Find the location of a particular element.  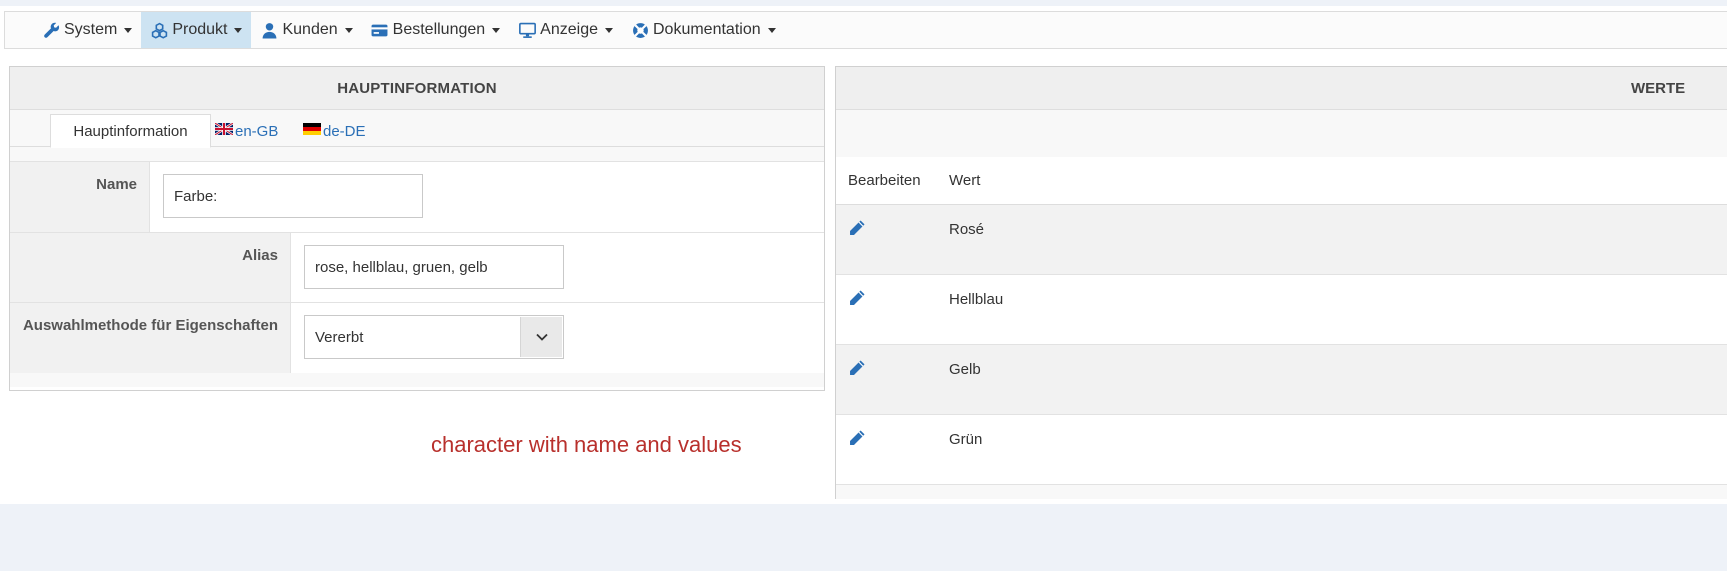

method-label: Auswahlmethode für Eigenschaften is located at coordinates (150, 338).